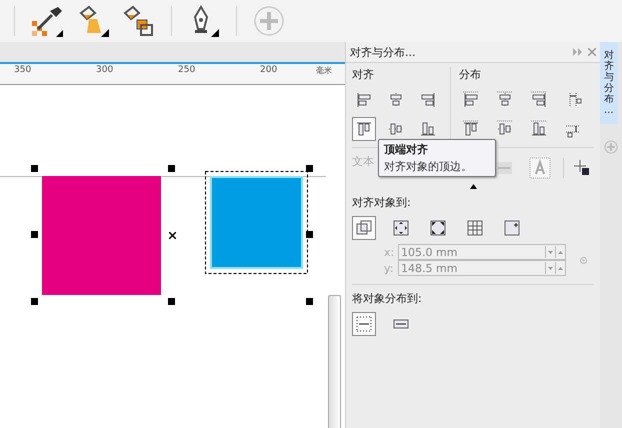 The height and width of the screenshot is (428, 622). Describe the element at coordinates (505, 100) in the screenshot. I see `align-center-h-icon` at that location.